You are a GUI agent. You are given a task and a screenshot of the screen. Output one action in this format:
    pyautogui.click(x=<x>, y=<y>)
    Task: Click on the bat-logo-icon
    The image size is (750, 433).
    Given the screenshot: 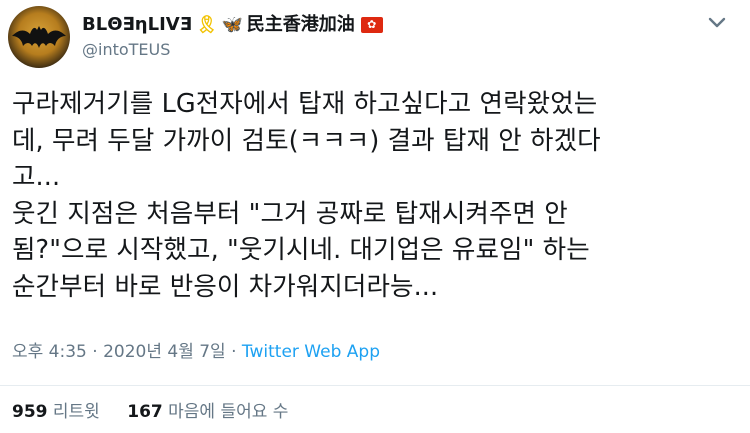 What is the action you would take?
    pyautogui.click(x=39, y=37)
    